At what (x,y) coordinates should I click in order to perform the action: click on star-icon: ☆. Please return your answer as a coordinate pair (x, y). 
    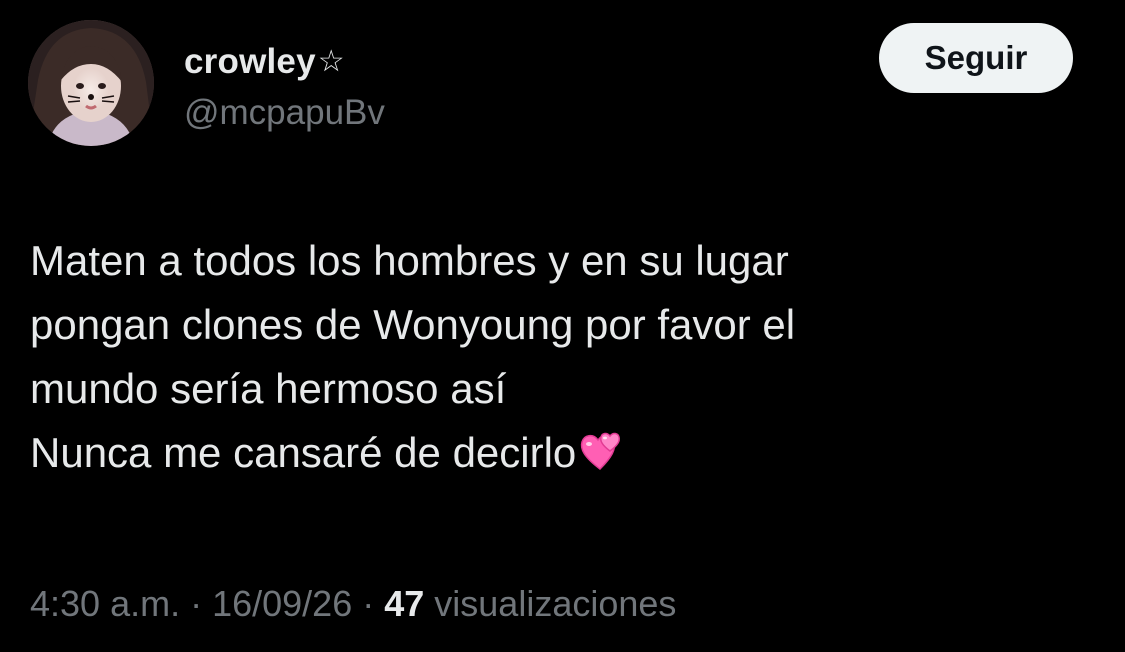
    Looking at the image, I should click on (331, 61).